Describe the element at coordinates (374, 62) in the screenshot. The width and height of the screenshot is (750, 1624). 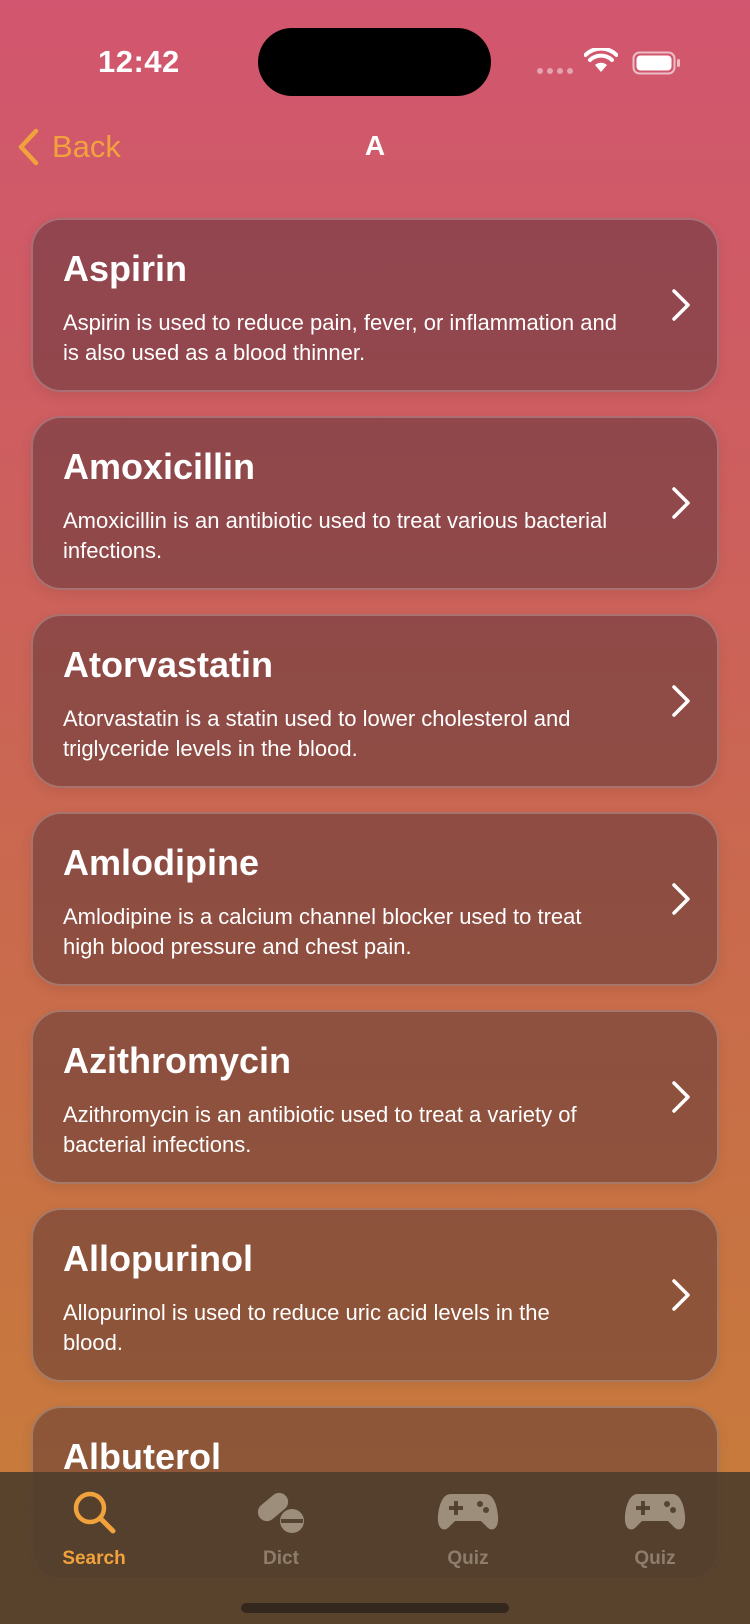
I see `dynamic-island` at that location.